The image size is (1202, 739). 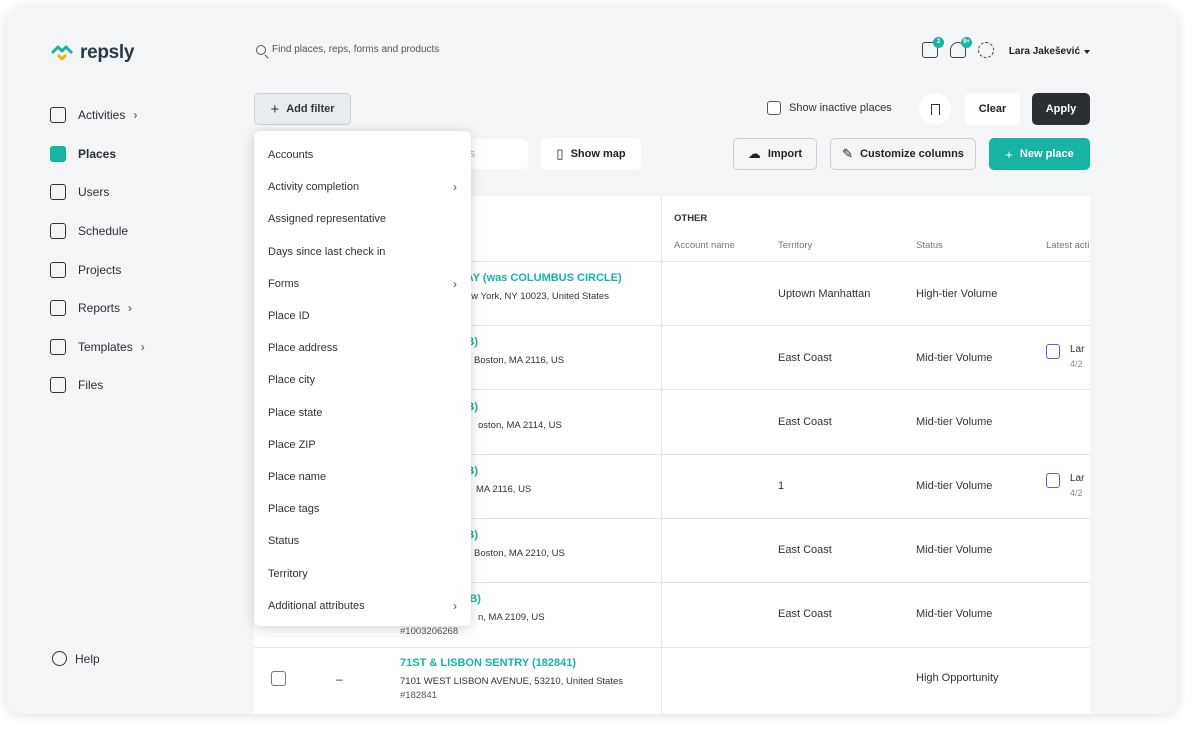 What do you see at coordinates (339, 679) in the screenshot?
I see `row-dash: –` at bounding box center [339, 679].